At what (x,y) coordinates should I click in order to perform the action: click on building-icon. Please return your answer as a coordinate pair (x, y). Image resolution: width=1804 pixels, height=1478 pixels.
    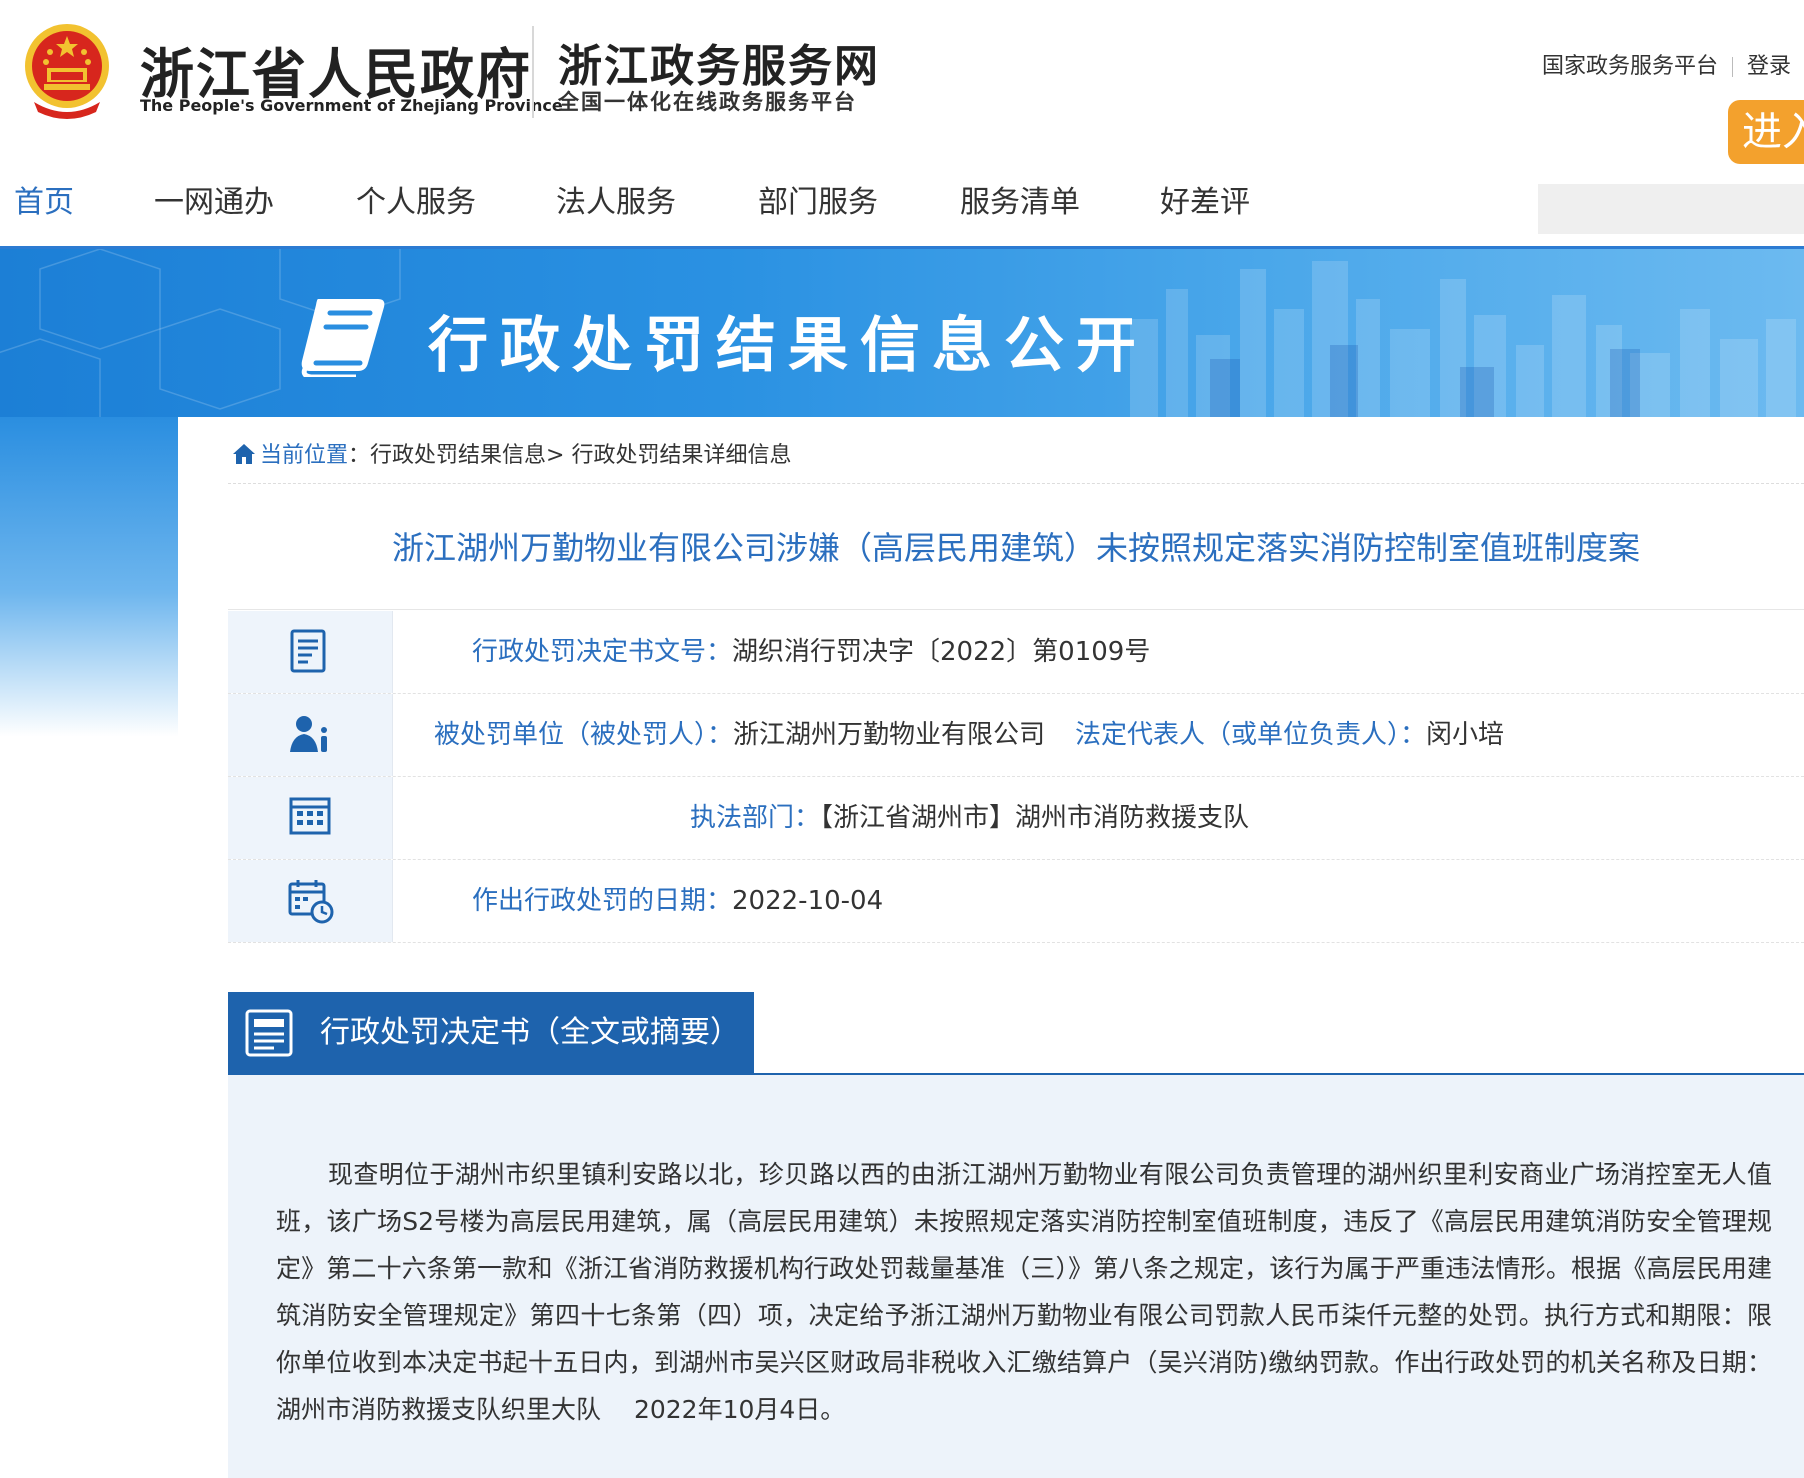
    Looking at the image, I should click on (310, 816).